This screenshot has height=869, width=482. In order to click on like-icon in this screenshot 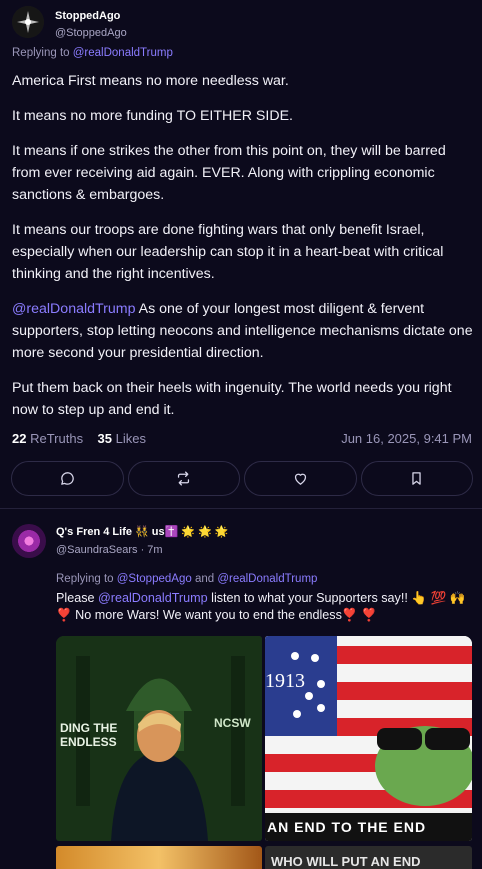, I will do `click(300, 479)`.